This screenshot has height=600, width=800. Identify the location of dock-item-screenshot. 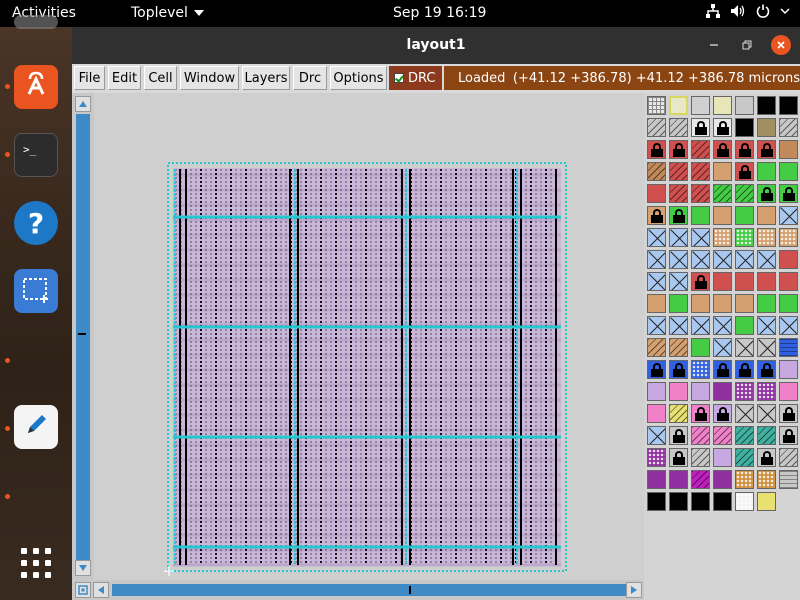
(36, 291).